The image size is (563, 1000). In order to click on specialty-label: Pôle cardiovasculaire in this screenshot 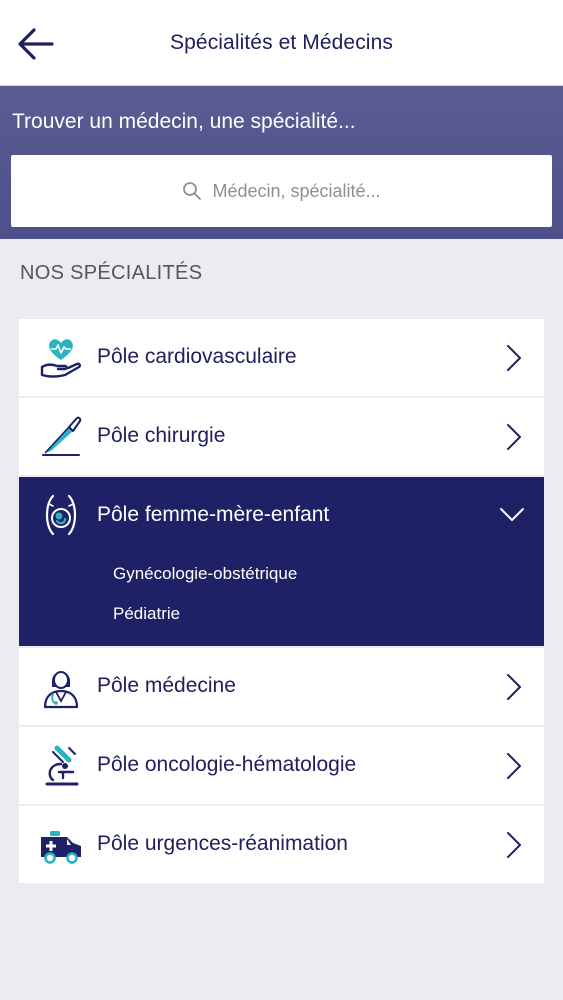, I will do `click(197, 356)`.